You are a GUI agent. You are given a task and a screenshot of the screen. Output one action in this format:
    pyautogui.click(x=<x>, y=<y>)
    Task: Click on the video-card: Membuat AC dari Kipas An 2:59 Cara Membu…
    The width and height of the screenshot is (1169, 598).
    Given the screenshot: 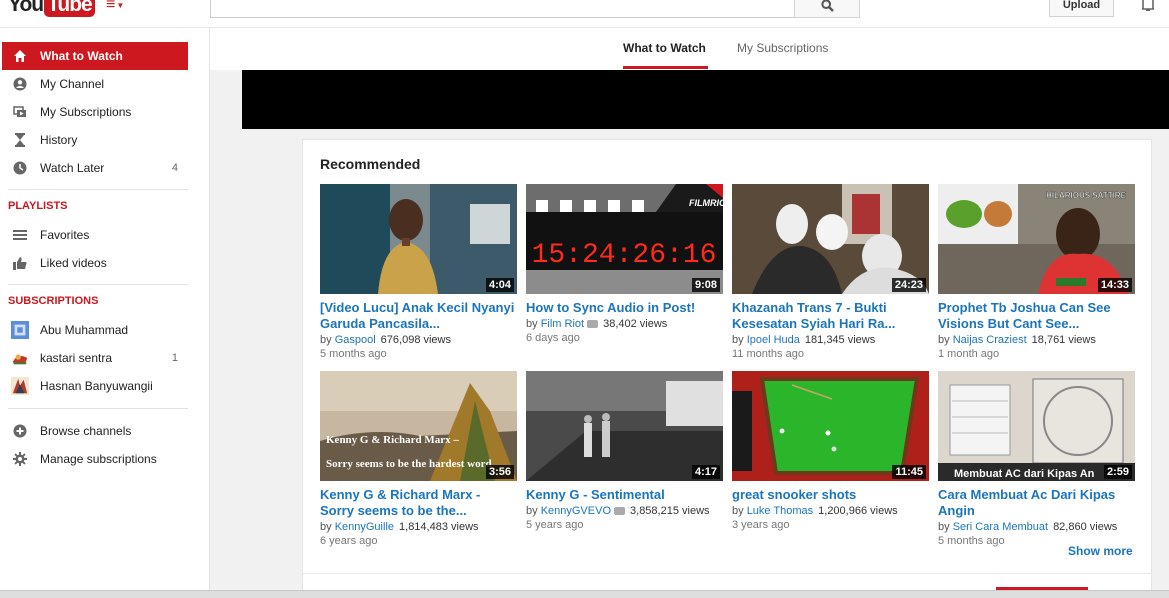 What is the action you would take?
    pyautogui.click(x=1036, y=459)
    